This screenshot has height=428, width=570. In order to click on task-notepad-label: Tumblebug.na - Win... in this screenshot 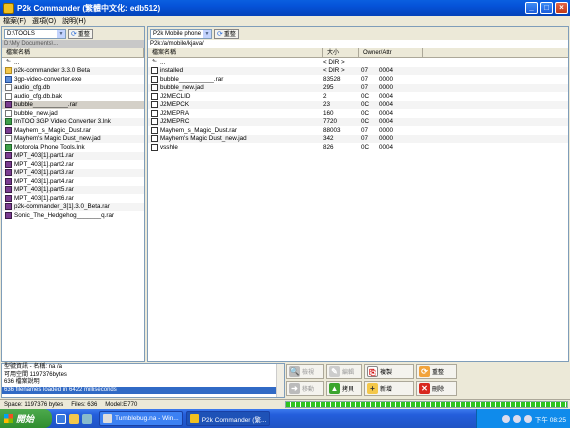, I will do `click(147, 418)`.